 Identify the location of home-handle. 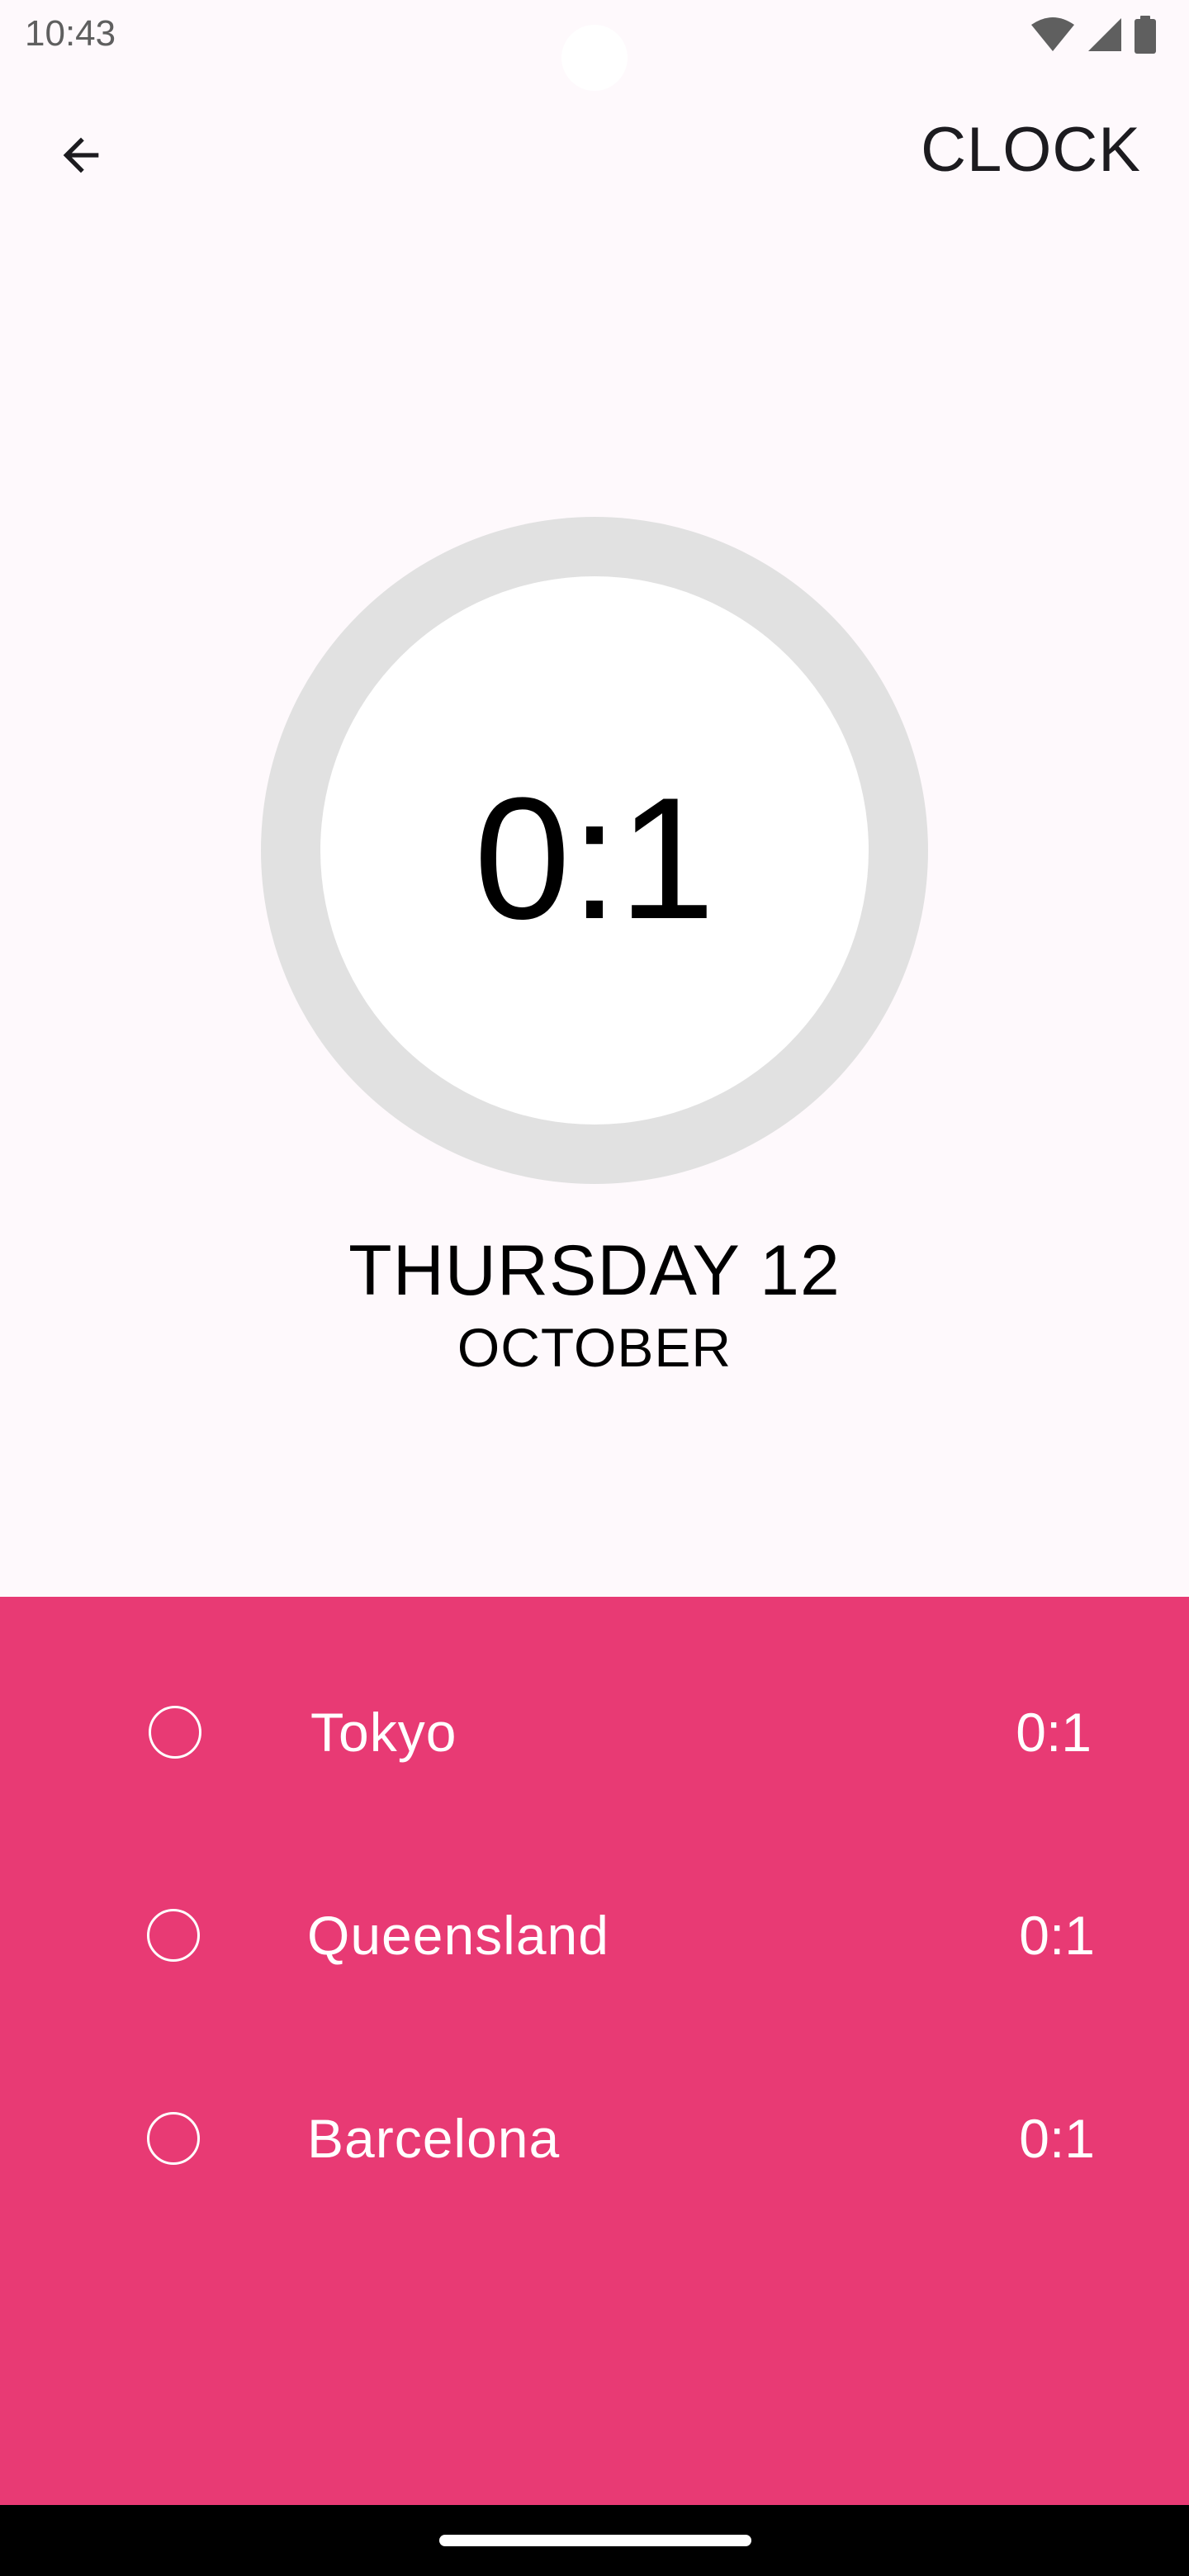
(595, 2540).